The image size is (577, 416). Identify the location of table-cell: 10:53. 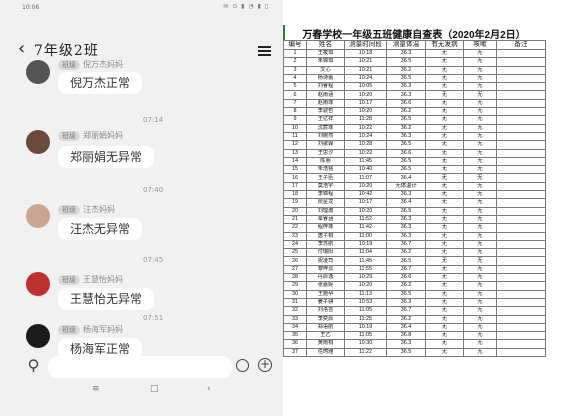
(365, 302).